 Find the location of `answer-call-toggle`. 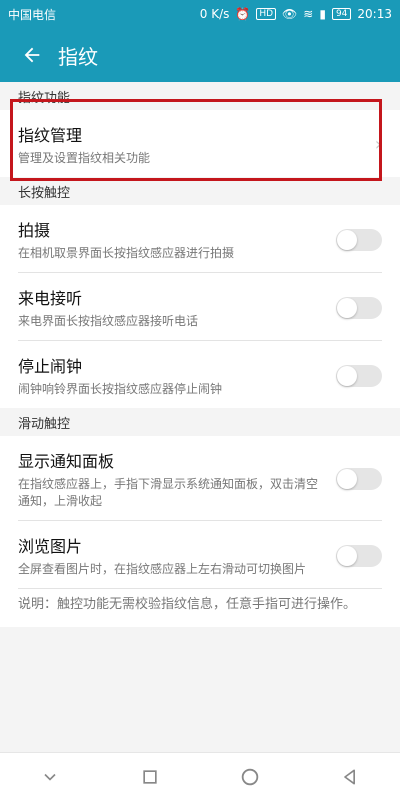

answer-call-toggle is located at coordinates (359, 307).